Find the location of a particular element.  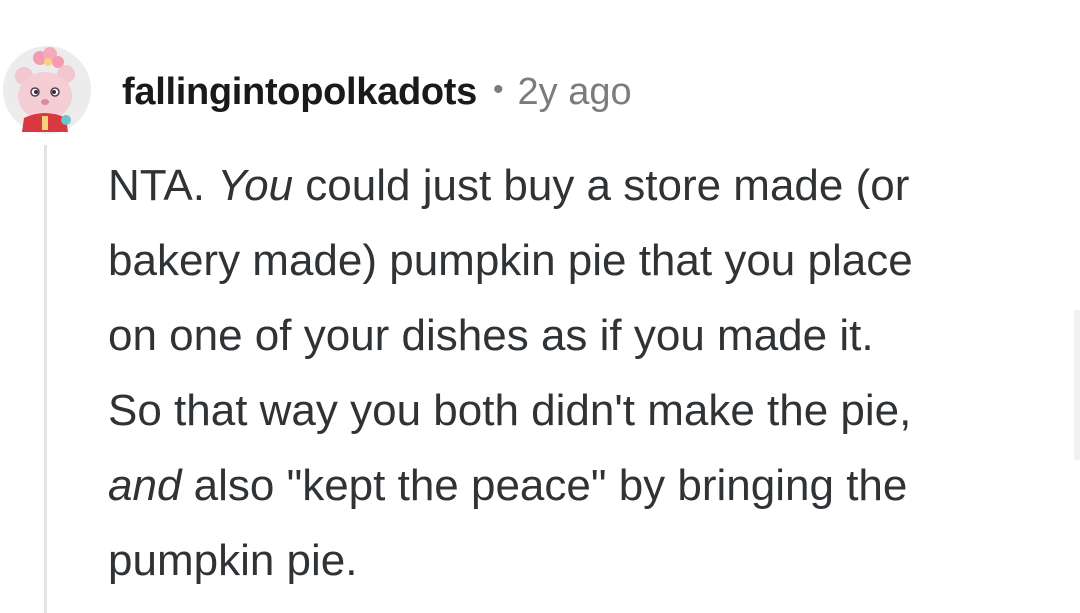

comment-line: NTA. You could just buy a store made (or is located at coordinates (509, 185).